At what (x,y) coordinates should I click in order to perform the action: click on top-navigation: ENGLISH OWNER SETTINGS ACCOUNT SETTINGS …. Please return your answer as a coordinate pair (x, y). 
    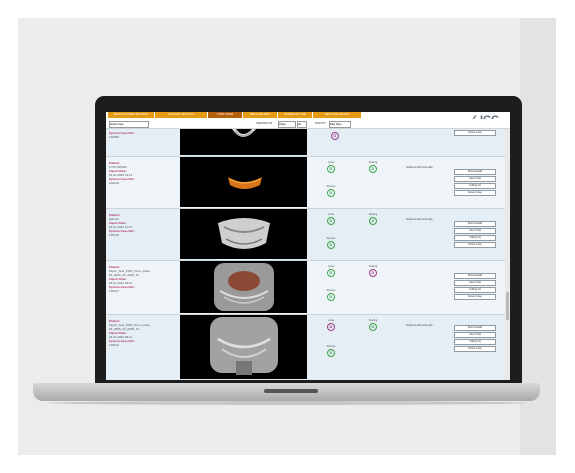
    Looking at the image, I should click on (308, 115).